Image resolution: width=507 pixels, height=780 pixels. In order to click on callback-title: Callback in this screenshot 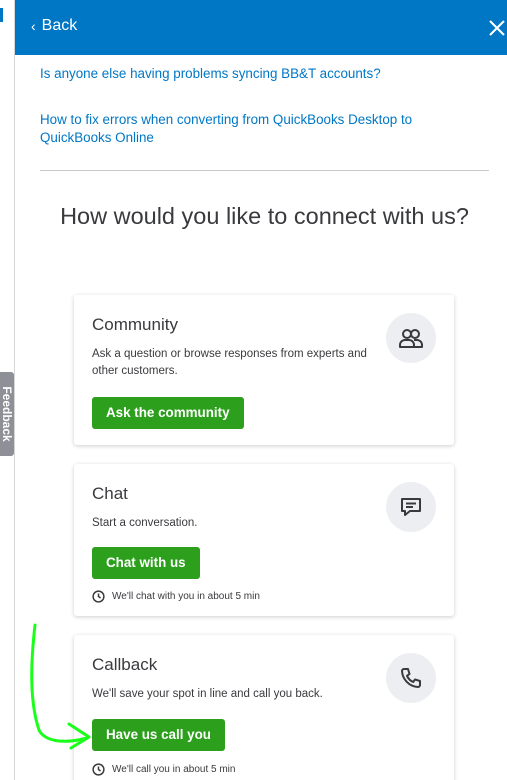, I will do `click(125, 664)`.